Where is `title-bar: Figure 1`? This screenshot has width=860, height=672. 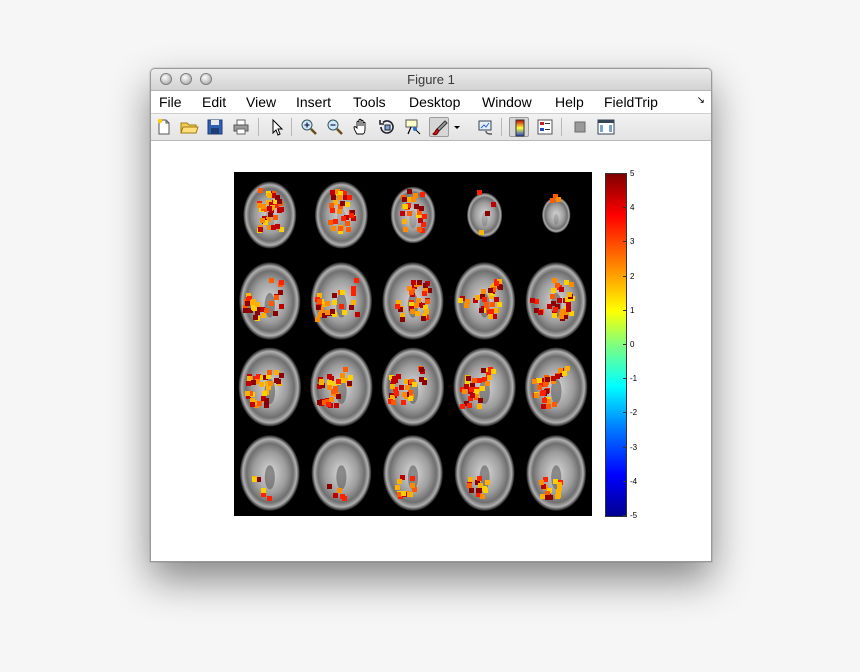 title-bar: Figure 1 is located at coordinates (431, 80).